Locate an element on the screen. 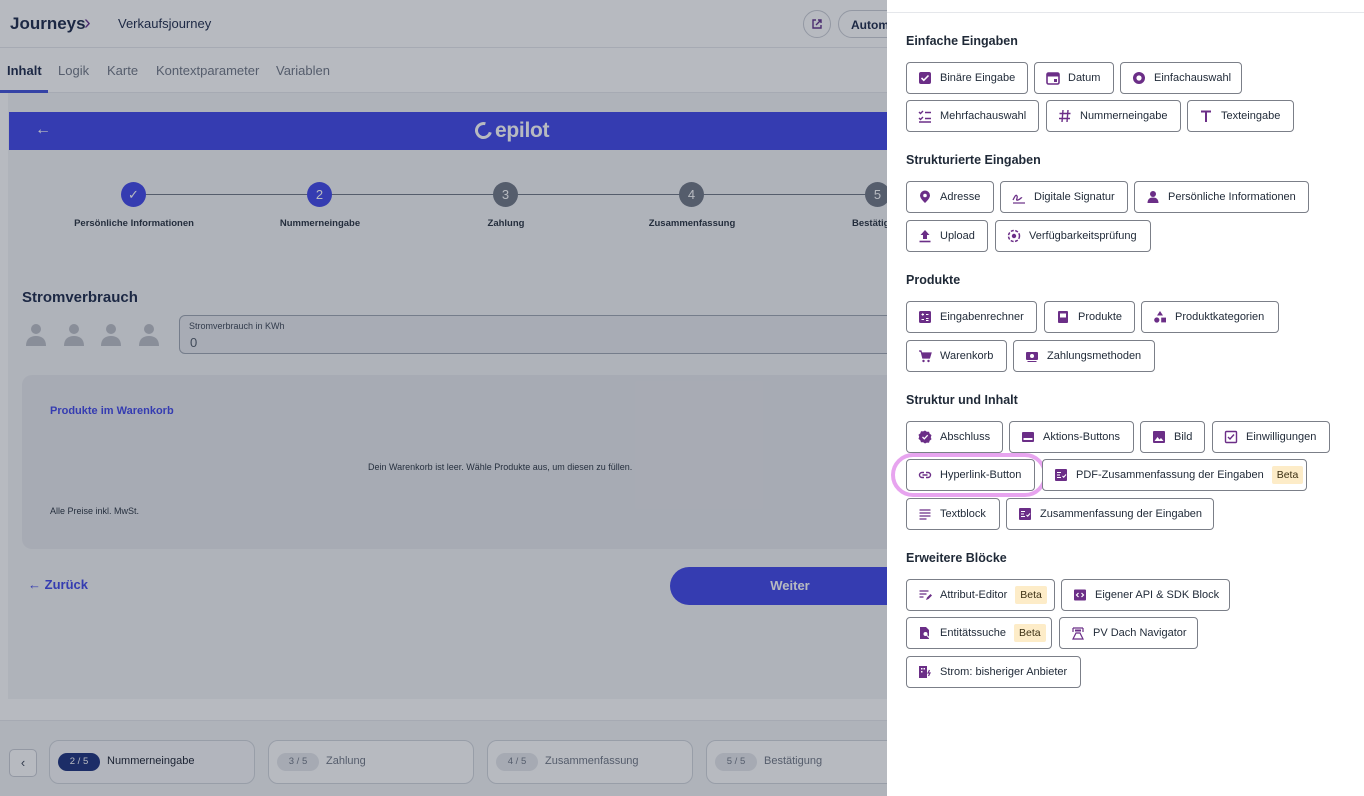 This screenshot has width=1364, height=796. product-box-icon is located at coordinates (1063, 317).